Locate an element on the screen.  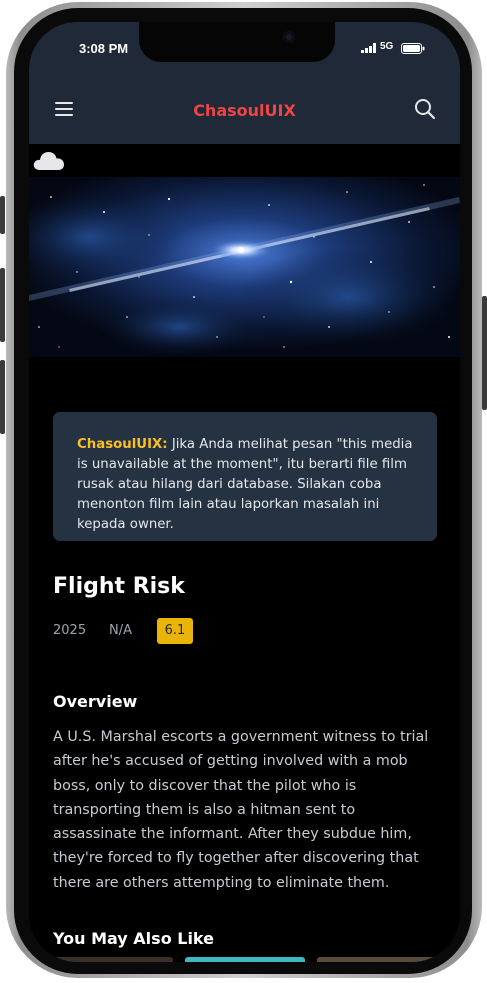
app-header: ChasoulUIX is located at coordinates (244, 111).